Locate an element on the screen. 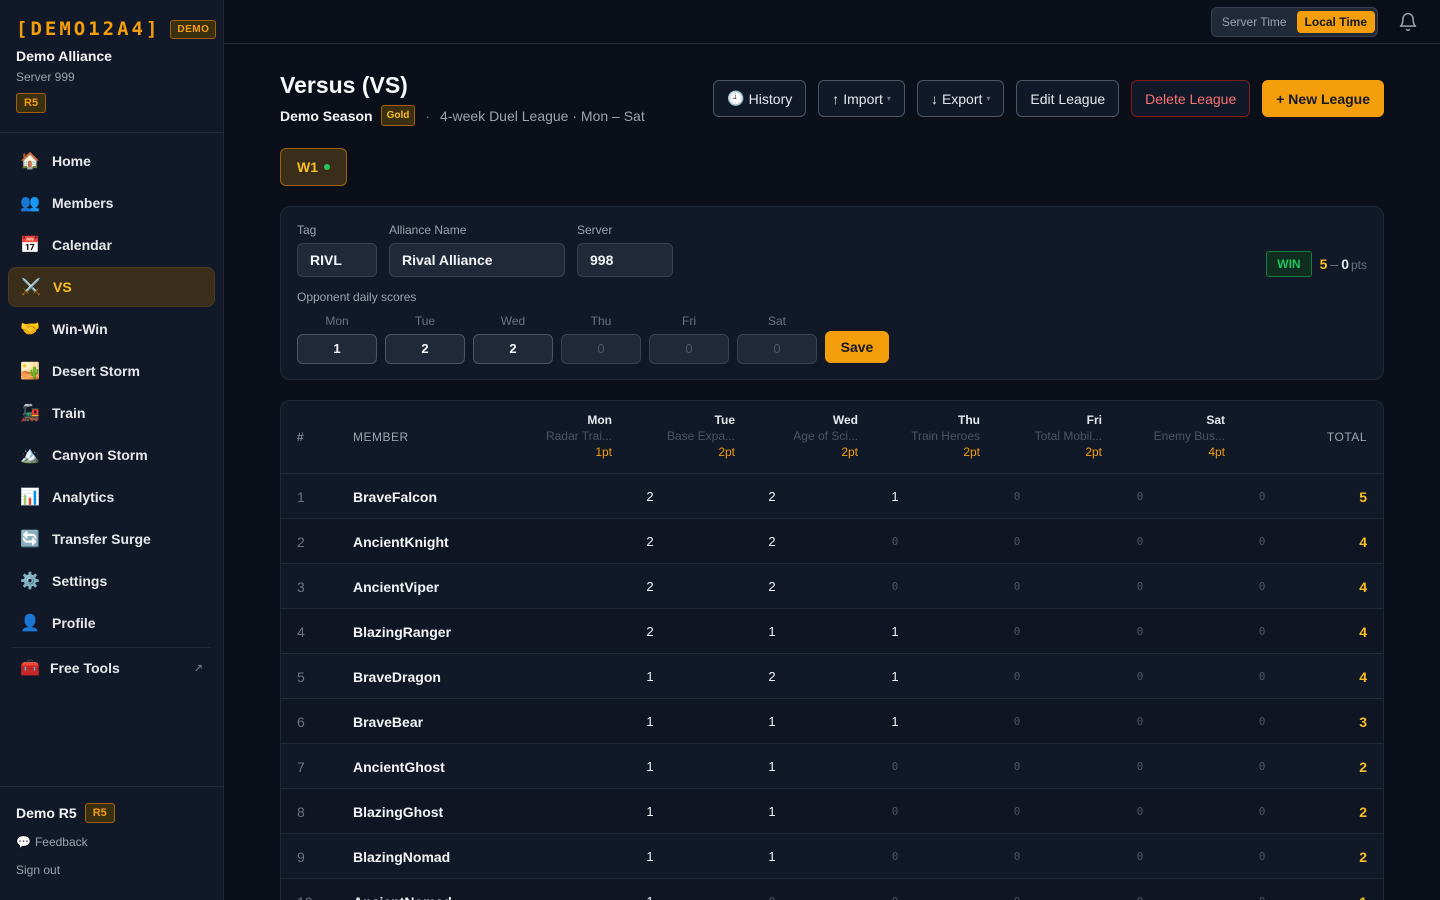  opponent-name-input: Rival Alliance is located at coordinates (477, 260).